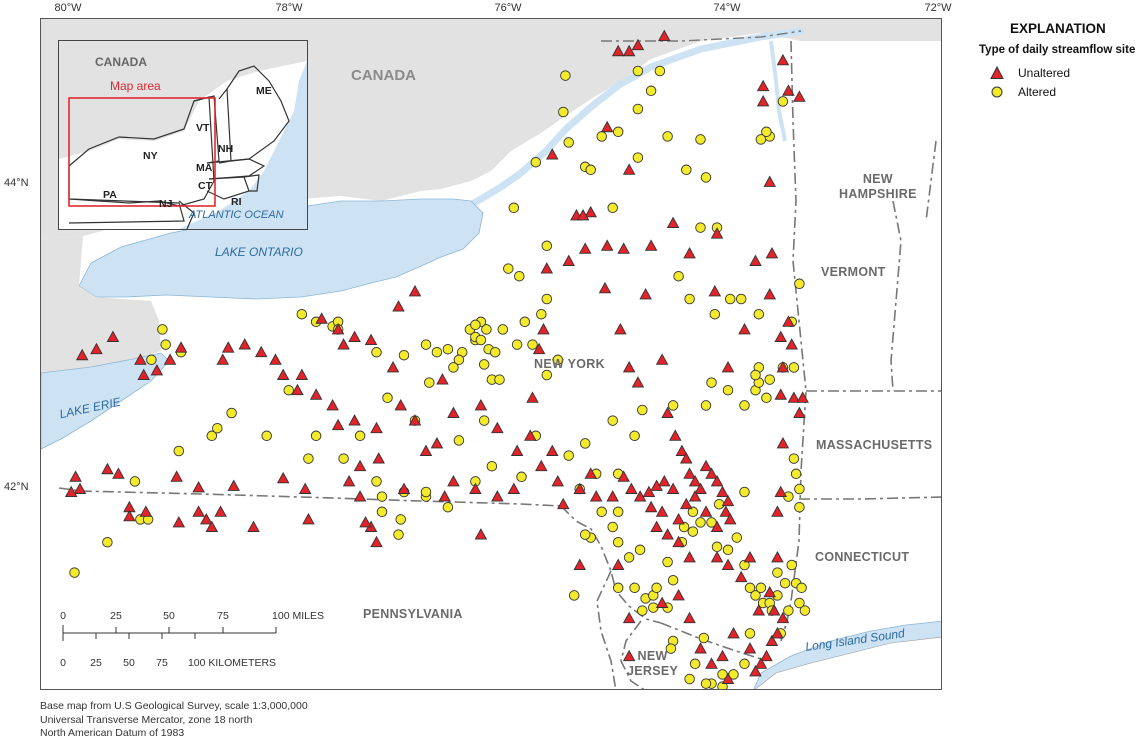 Image resolution: width=1145 pixels, height=746 pixels. What do you see at coordinates (135, 86) in the screenshot?
I see `inset-map-area-label: Map area` at bounding box center [135, 86].